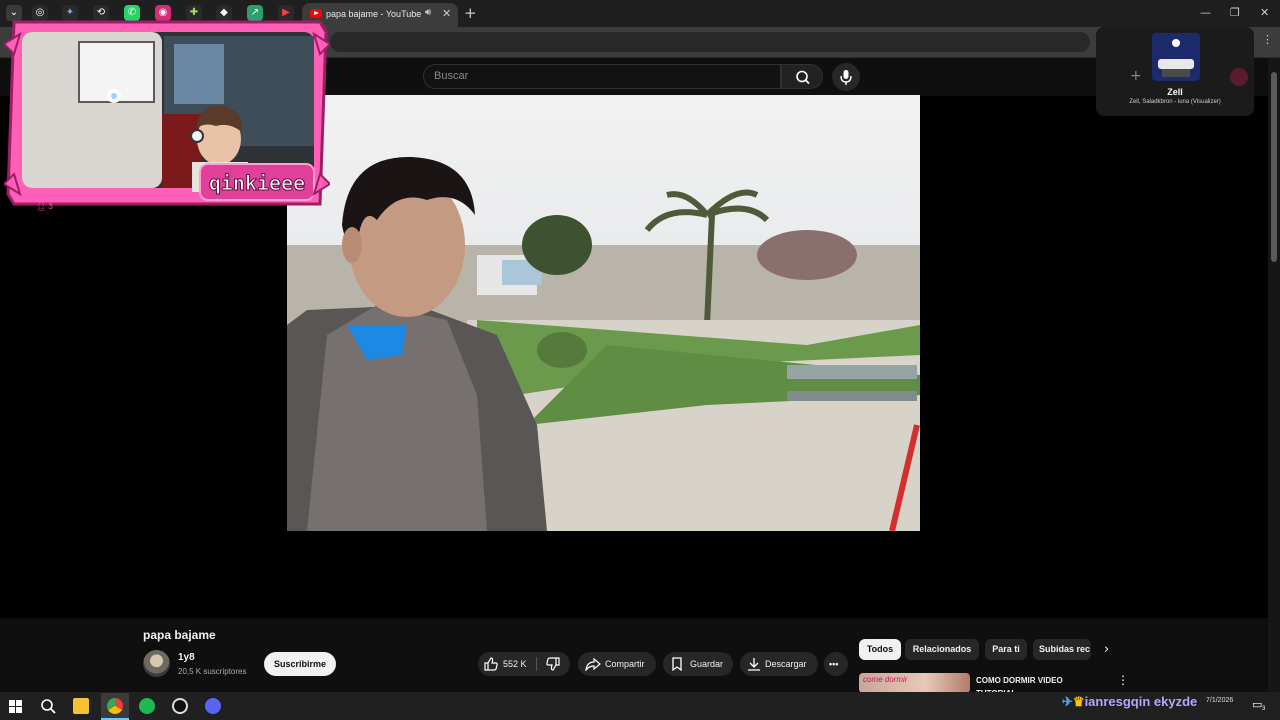  Describe the element at coordinates (491, 664) in the screenshot. I see `like-icon` at that location.